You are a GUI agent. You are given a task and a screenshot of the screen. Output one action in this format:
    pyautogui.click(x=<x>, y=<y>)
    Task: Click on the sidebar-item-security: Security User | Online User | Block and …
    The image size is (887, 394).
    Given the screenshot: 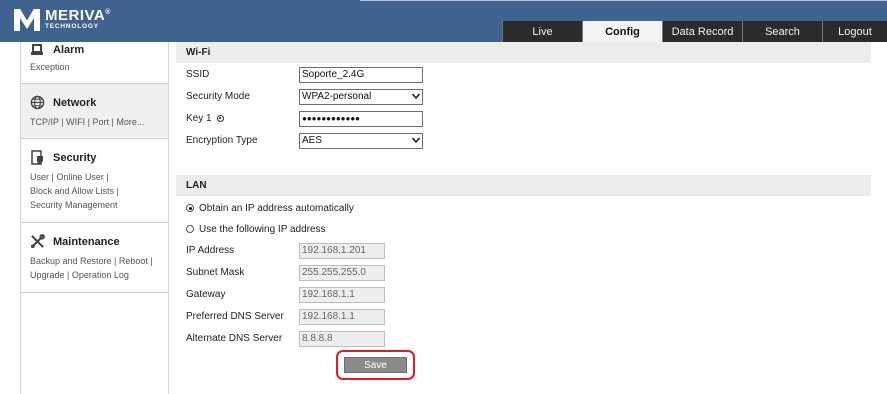 What is the action you would take?
    pyautogui.click(x=94, y=181)
    